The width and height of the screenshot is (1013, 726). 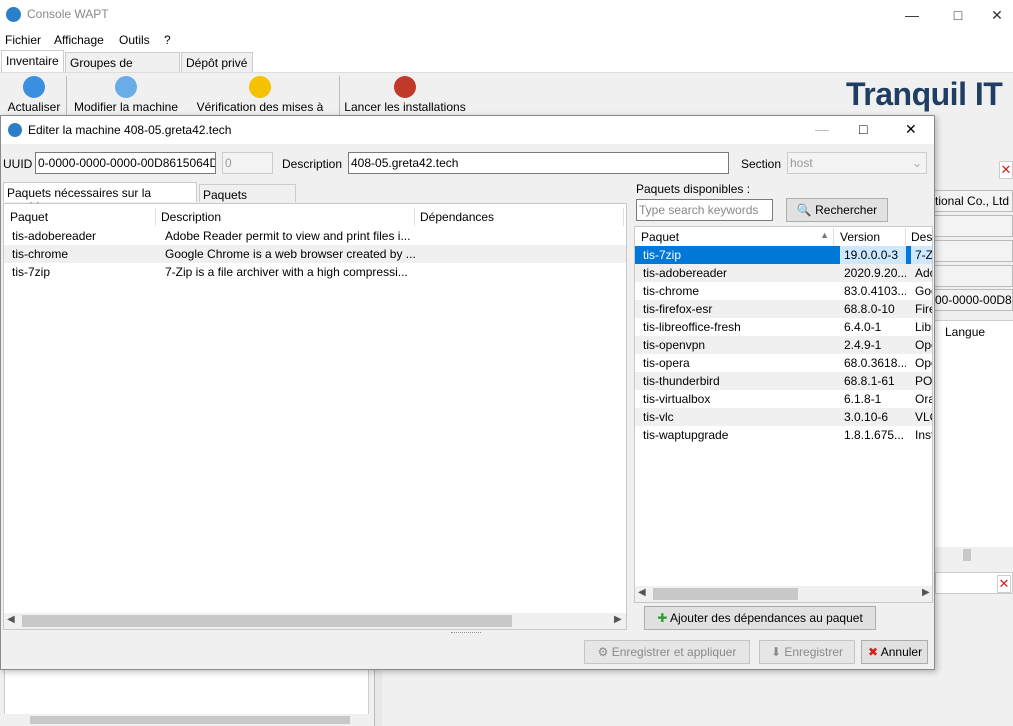 What do you see at coordinates (871, 237) in the screenshot?
I see `column-header-version: Version` at bounding box center [871, 237].